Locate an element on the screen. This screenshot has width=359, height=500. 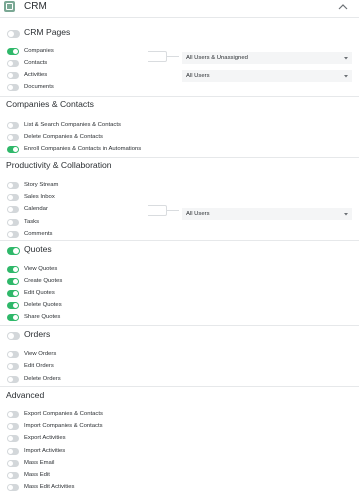
toggle-activities is located at coordinates (13, 75).